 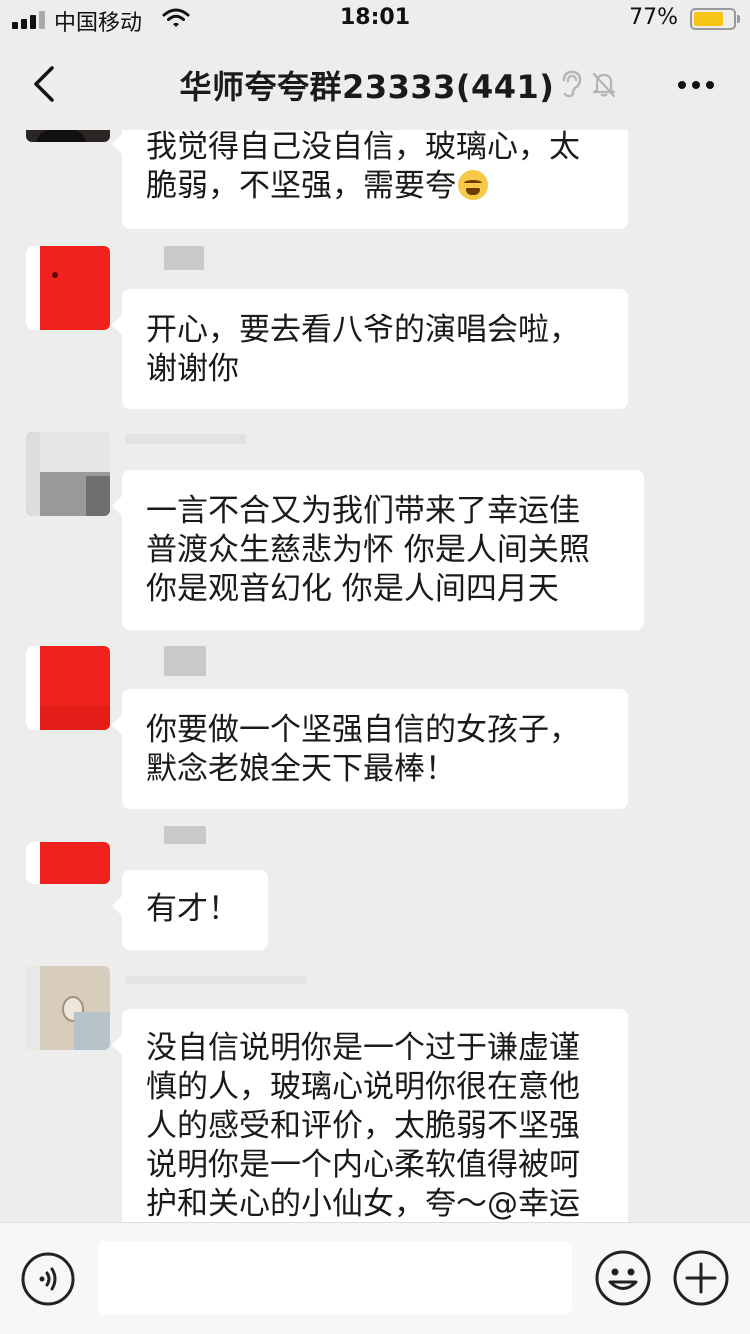 I want to click on plus-button, so click(x=701, y=1278).